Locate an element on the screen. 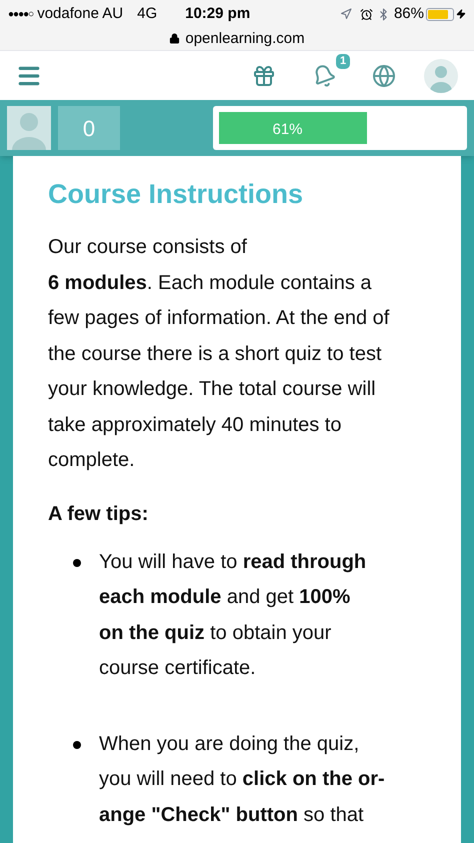  page-title: Course Instructions is located at coordinates (176, 194).